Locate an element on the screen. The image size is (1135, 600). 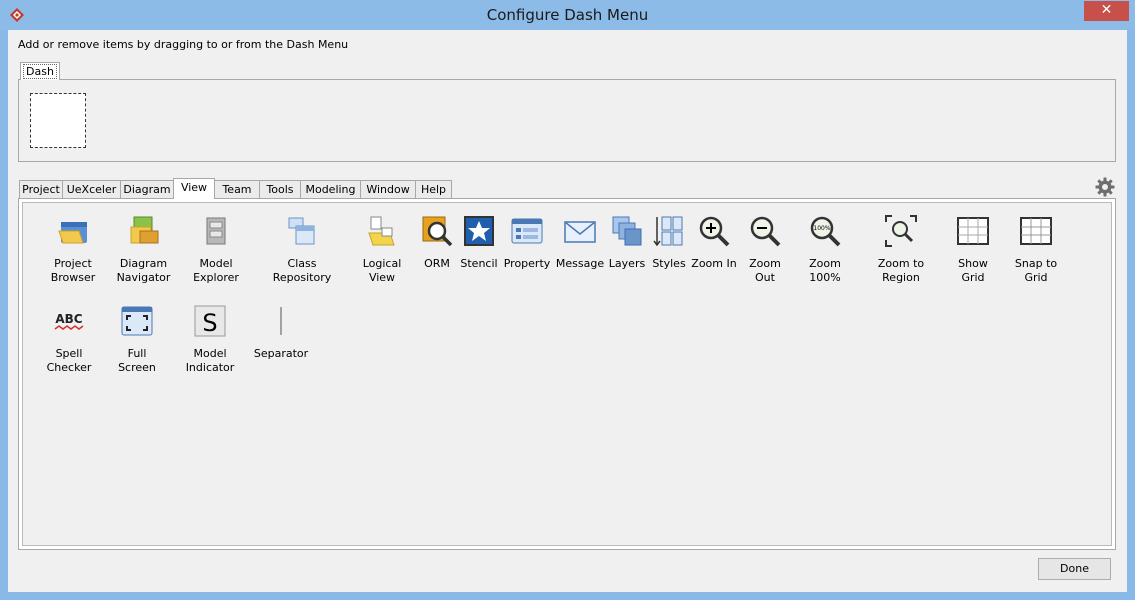
item-zoom-100: 100% Zoom 100% is located at coordinates (825, 250).